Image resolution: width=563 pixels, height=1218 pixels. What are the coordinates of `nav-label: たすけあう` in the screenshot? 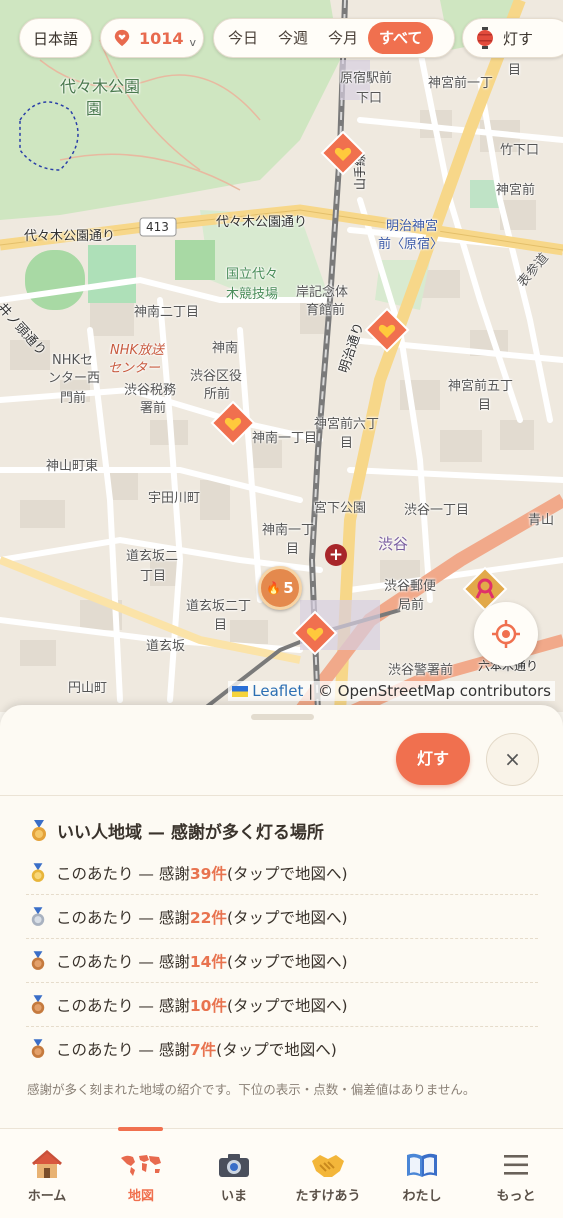 It's located at (328, 1196).